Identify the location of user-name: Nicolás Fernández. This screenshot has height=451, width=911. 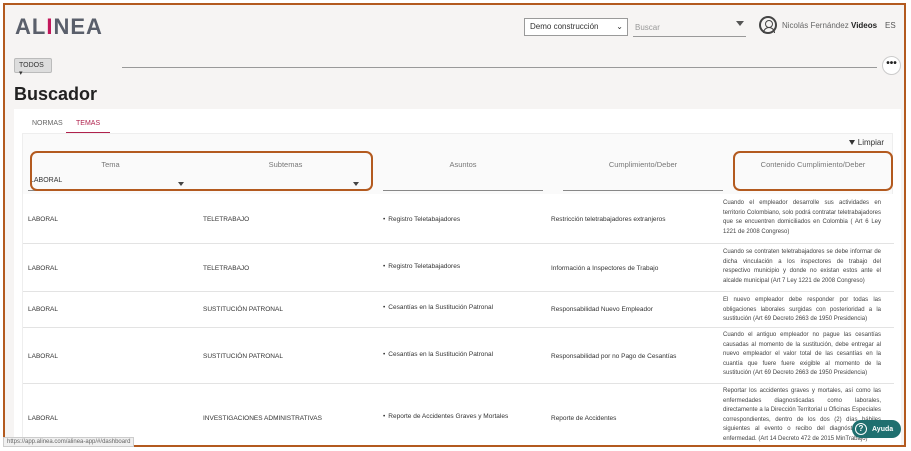
(815, 25).